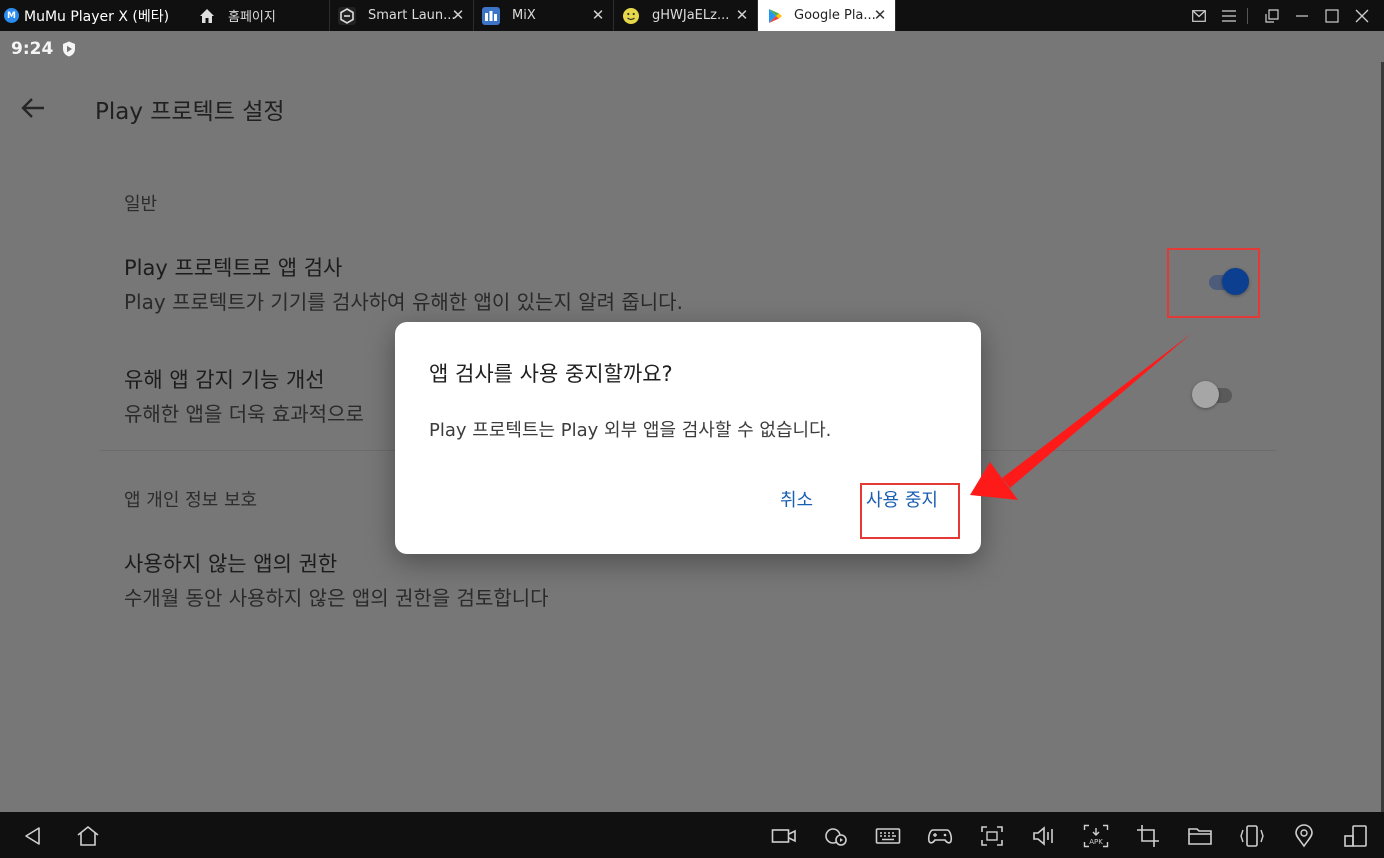 The height and width of the screenshot is (858, 1384). What do you see at coordinates (1044, 836) in the screenshot?
I see `volume-icon` at bounding box center [1044, 836].